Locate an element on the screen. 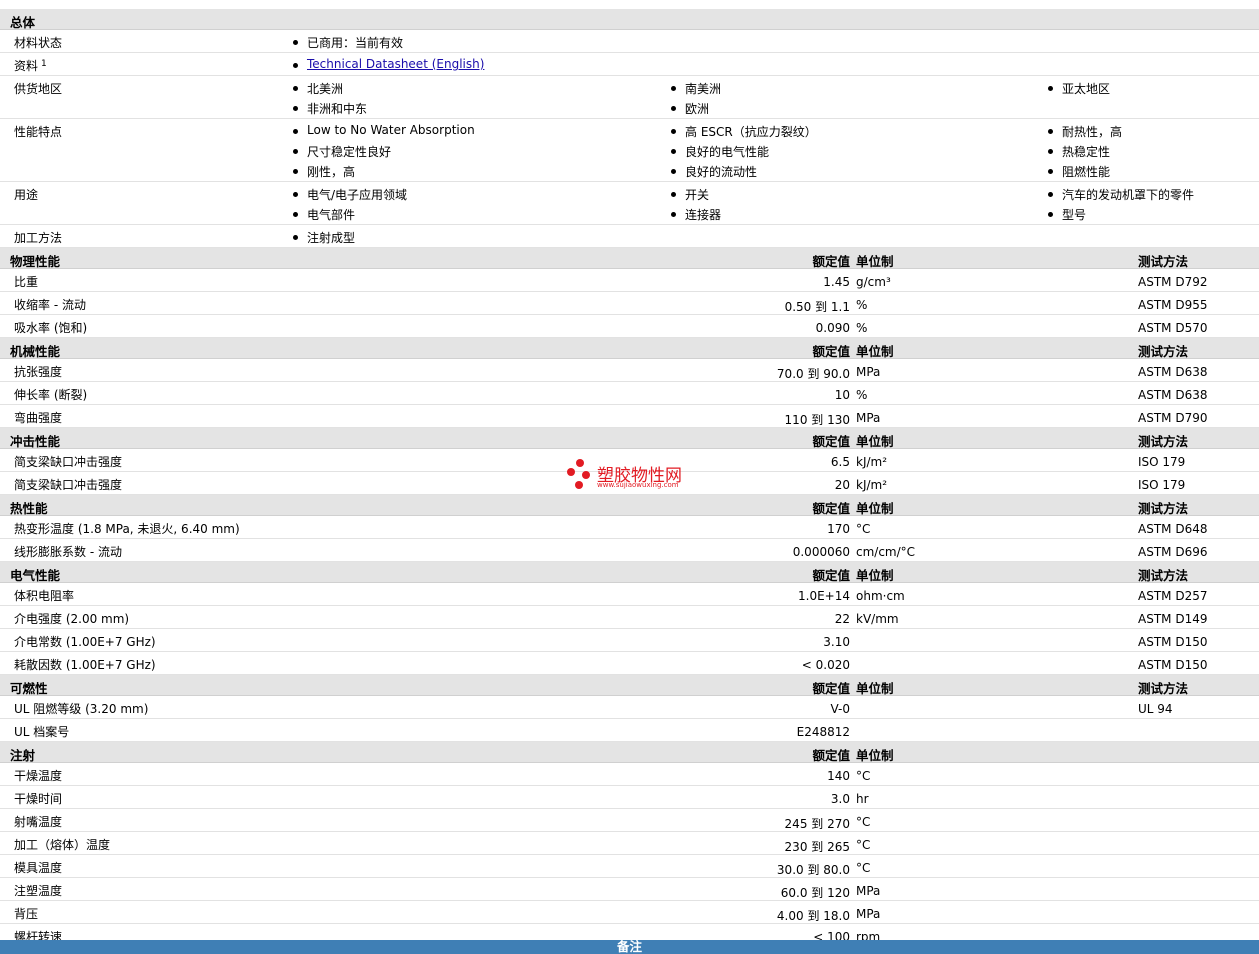 The image size is (1259, 954). property-label: 模具温度 is located at coordinates (38, 868).